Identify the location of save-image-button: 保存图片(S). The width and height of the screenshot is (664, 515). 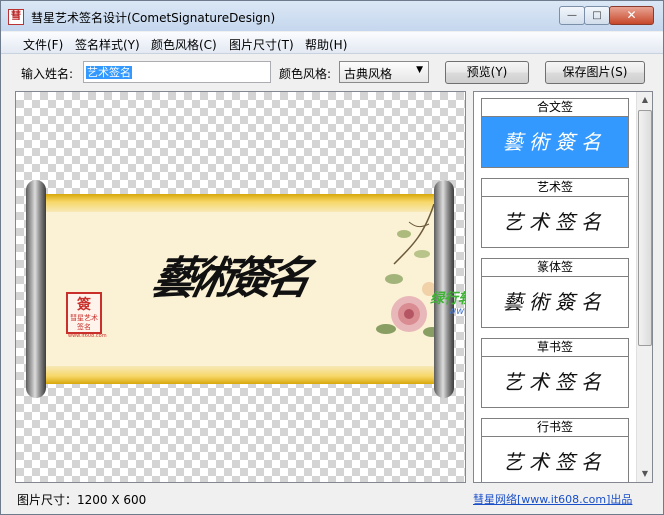
(595, 72).